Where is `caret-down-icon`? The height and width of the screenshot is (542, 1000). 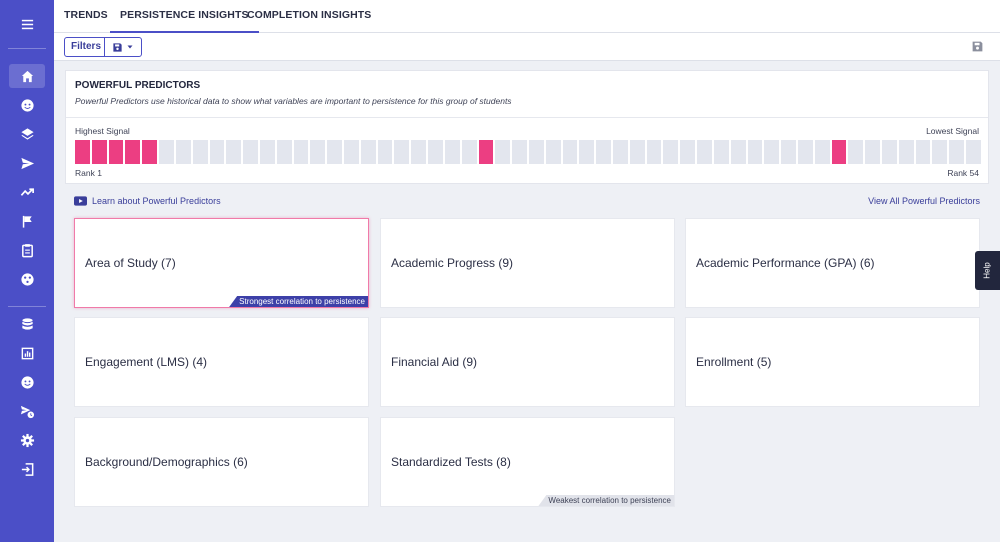
caret-down-icon is located at coordinates (130, 47).